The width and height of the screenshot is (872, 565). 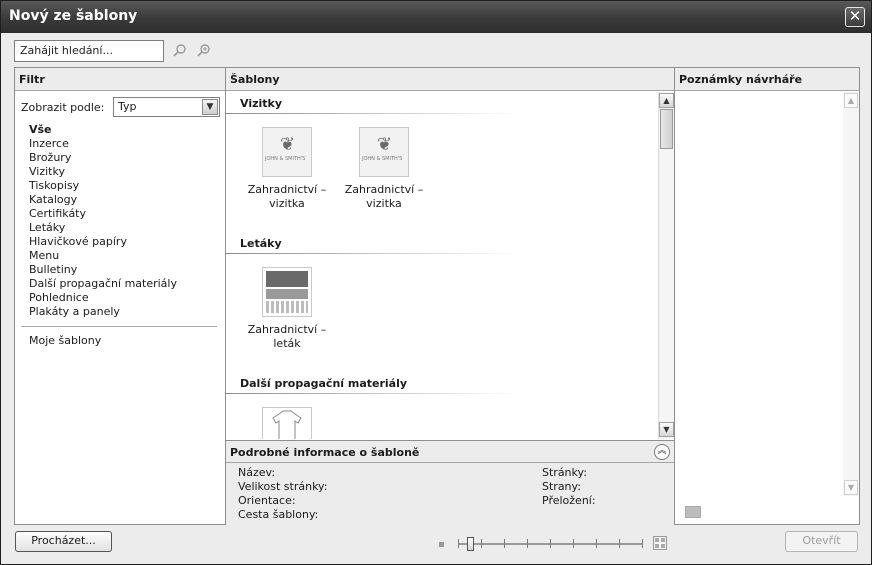 What do you see at coordinates (103, 214) in the screenshot?
I see `category-certificates: Certifikáty` at bounding box center [103, 214].